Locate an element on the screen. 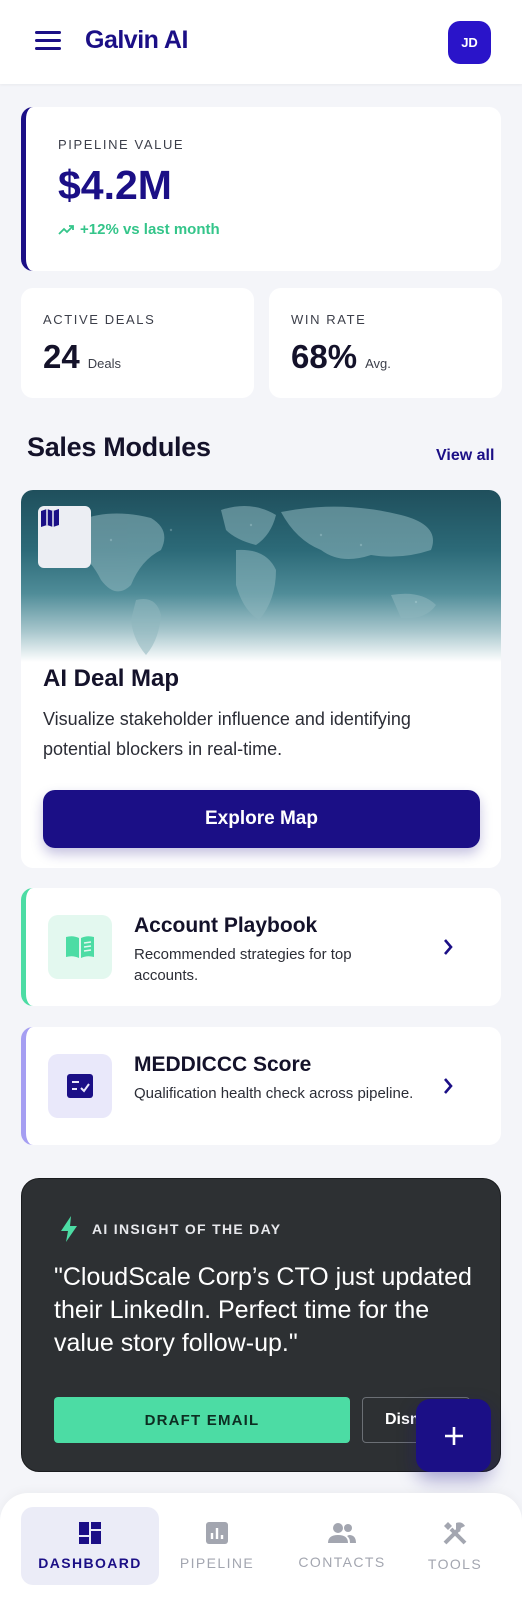  meddiccc-icon-tile is located at coordinates (80, 1086).